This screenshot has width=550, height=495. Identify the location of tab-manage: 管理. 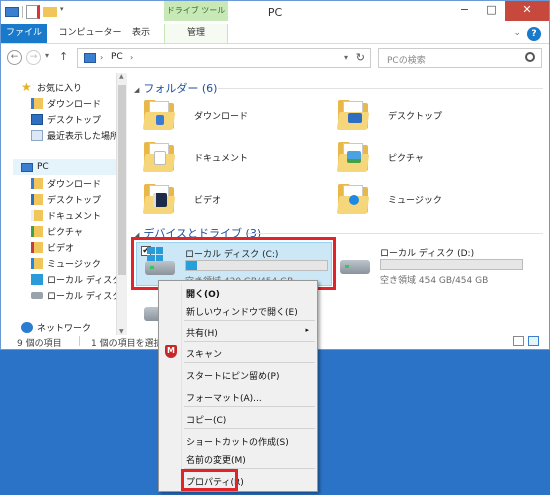
(196, 33).